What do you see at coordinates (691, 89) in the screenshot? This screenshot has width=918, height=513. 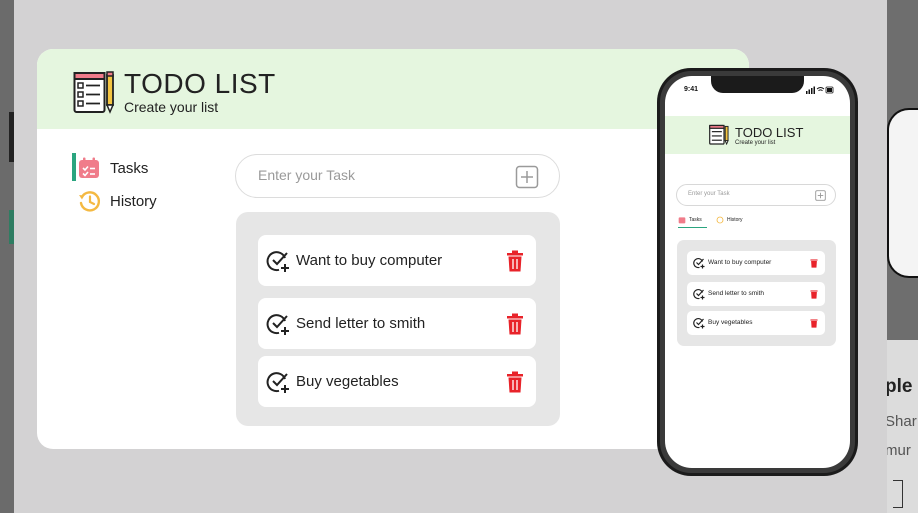 I see `status-time: 9:41` at bounding box center [691, 89].